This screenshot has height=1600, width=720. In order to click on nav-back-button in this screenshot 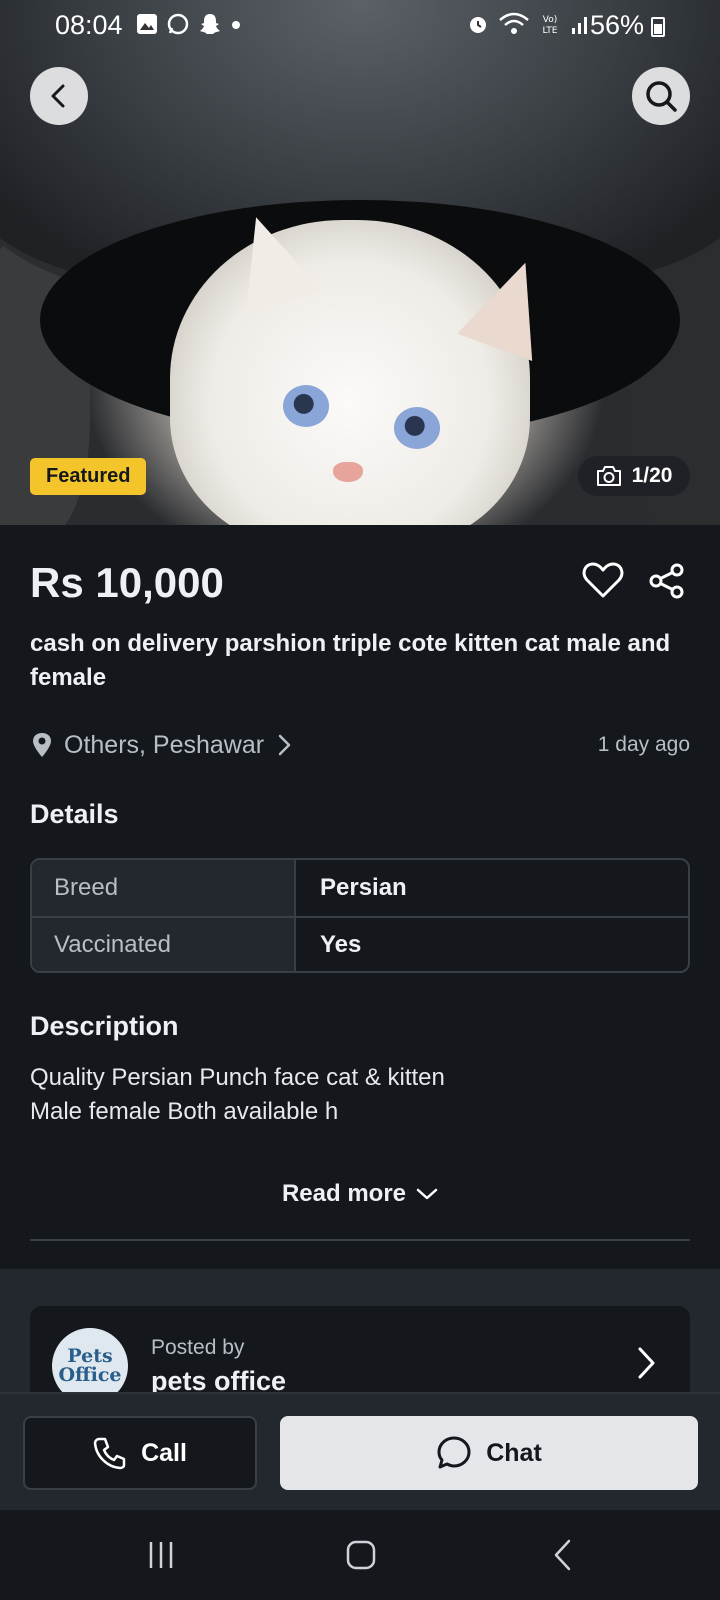, I will do `click(563, 1555)`.